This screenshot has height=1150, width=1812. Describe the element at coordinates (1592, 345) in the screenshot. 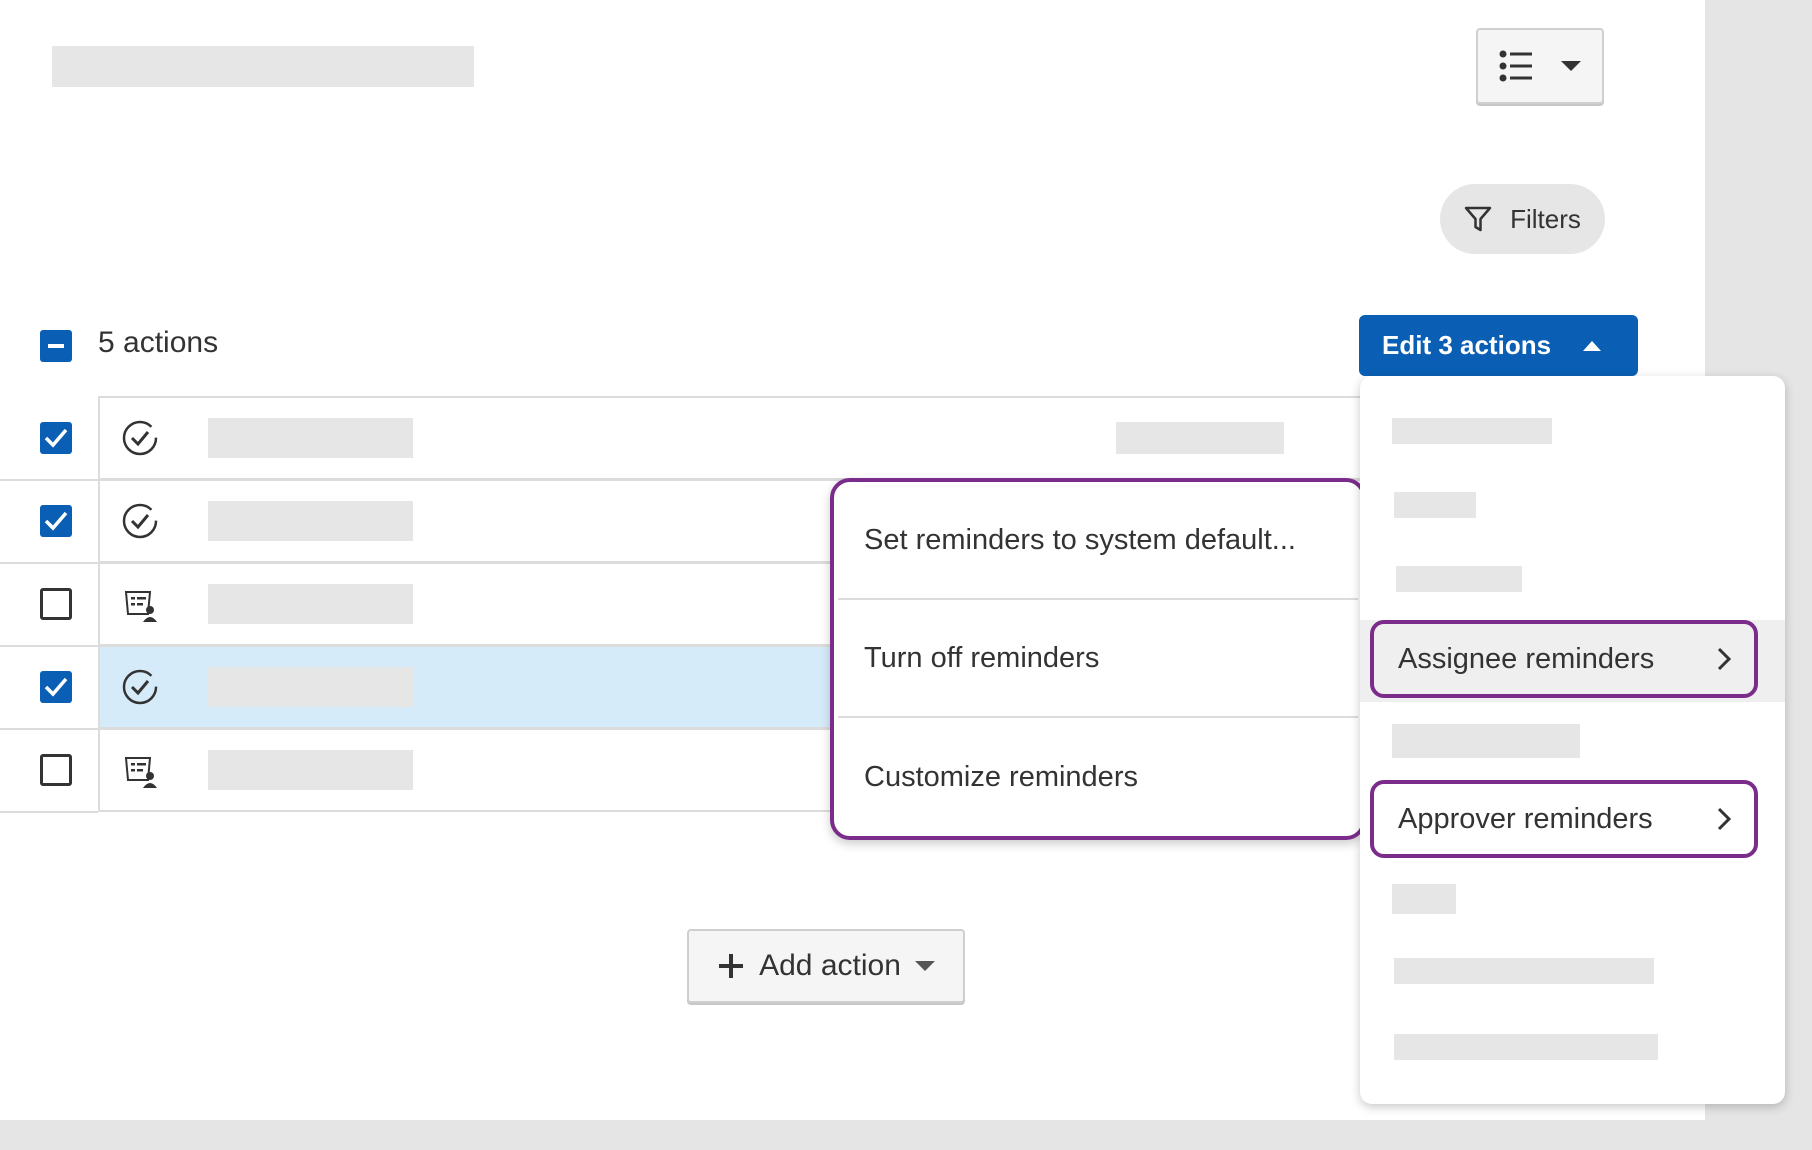

I see `chevron-up-icon` at that location.